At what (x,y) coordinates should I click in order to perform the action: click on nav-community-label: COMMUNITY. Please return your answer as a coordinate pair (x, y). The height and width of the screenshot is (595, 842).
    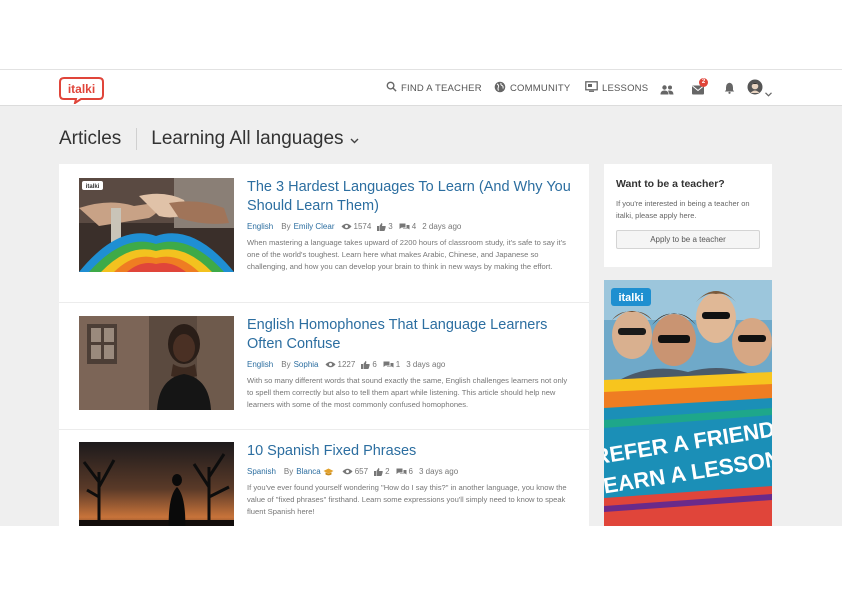
    Looking at the image, I should click on (540, 88).